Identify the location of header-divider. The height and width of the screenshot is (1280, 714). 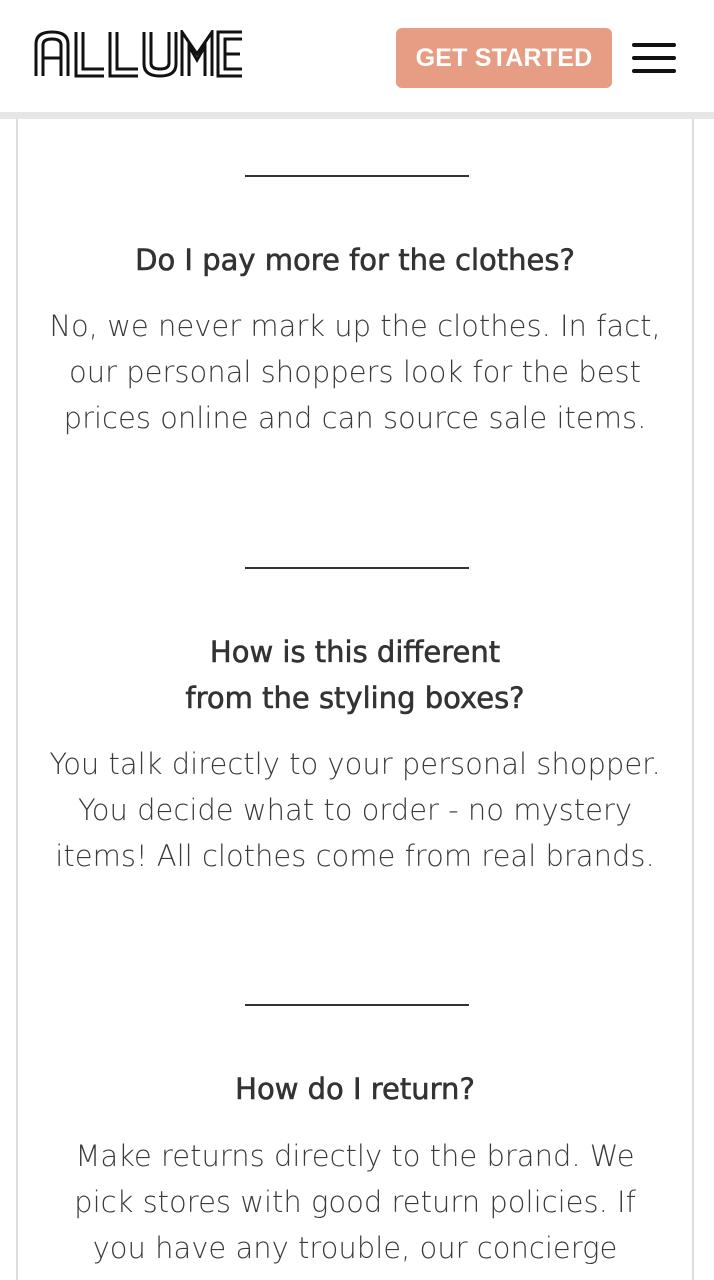
(357, 115).